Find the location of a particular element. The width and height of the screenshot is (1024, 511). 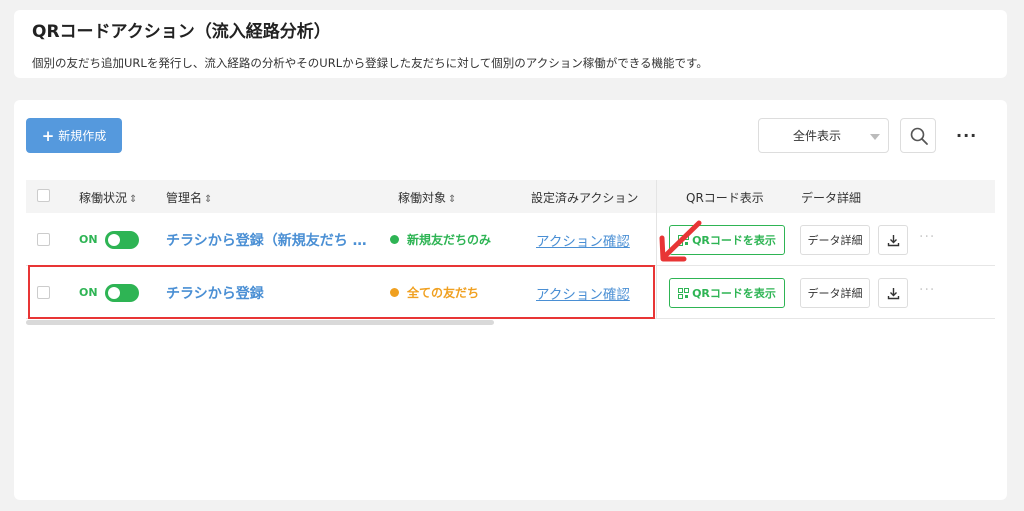

filter-select: 全件表示 is located at coordinates (823, 135).